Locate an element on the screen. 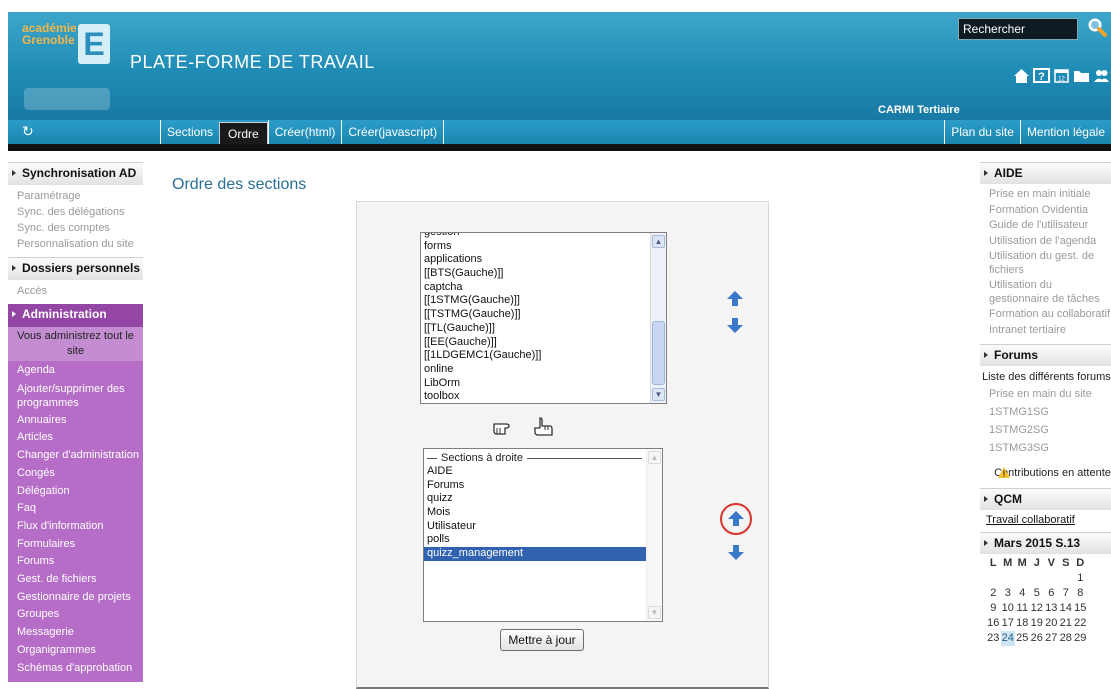  move-up-left-icon is located at coordinates (735, 299).